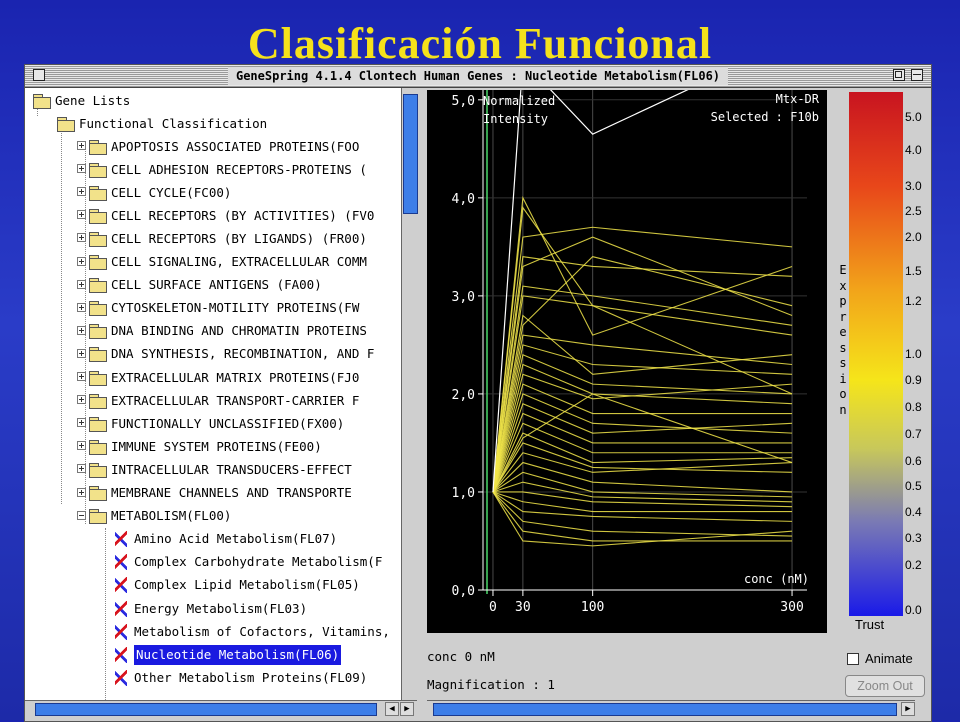  What do you see at coordinates (206, 709) in the screenshot?
I see `tree-hscroll-thumb` at bounding box center [206, 709].